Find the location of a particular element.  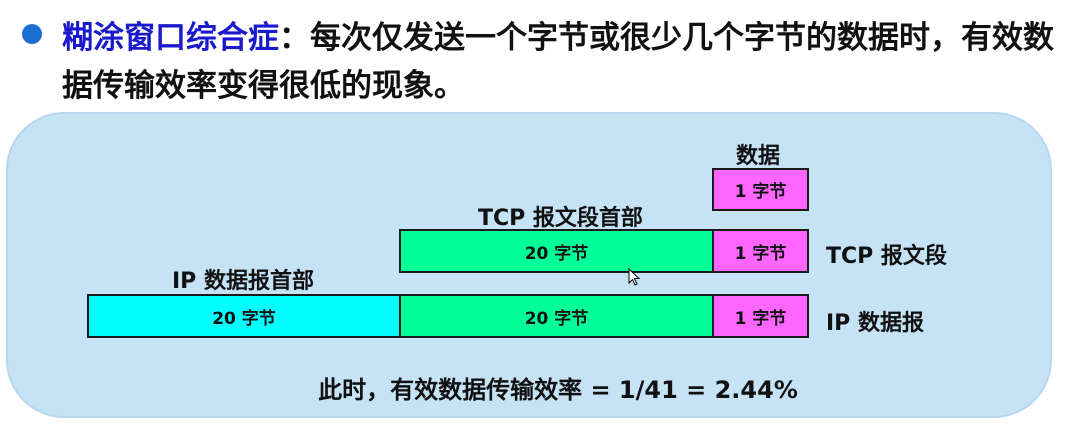

data-label: 数据 is located at coordinates (758, 156).